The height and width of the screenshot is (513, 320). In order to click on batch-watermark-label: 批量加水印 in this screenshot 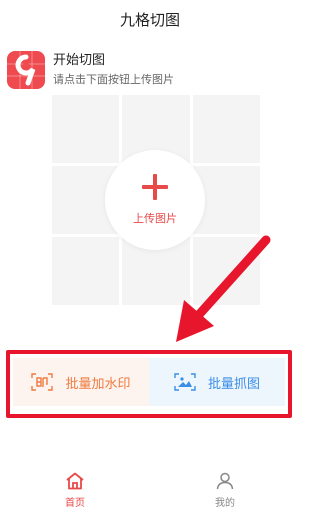, I will do `click(98, 384)`.